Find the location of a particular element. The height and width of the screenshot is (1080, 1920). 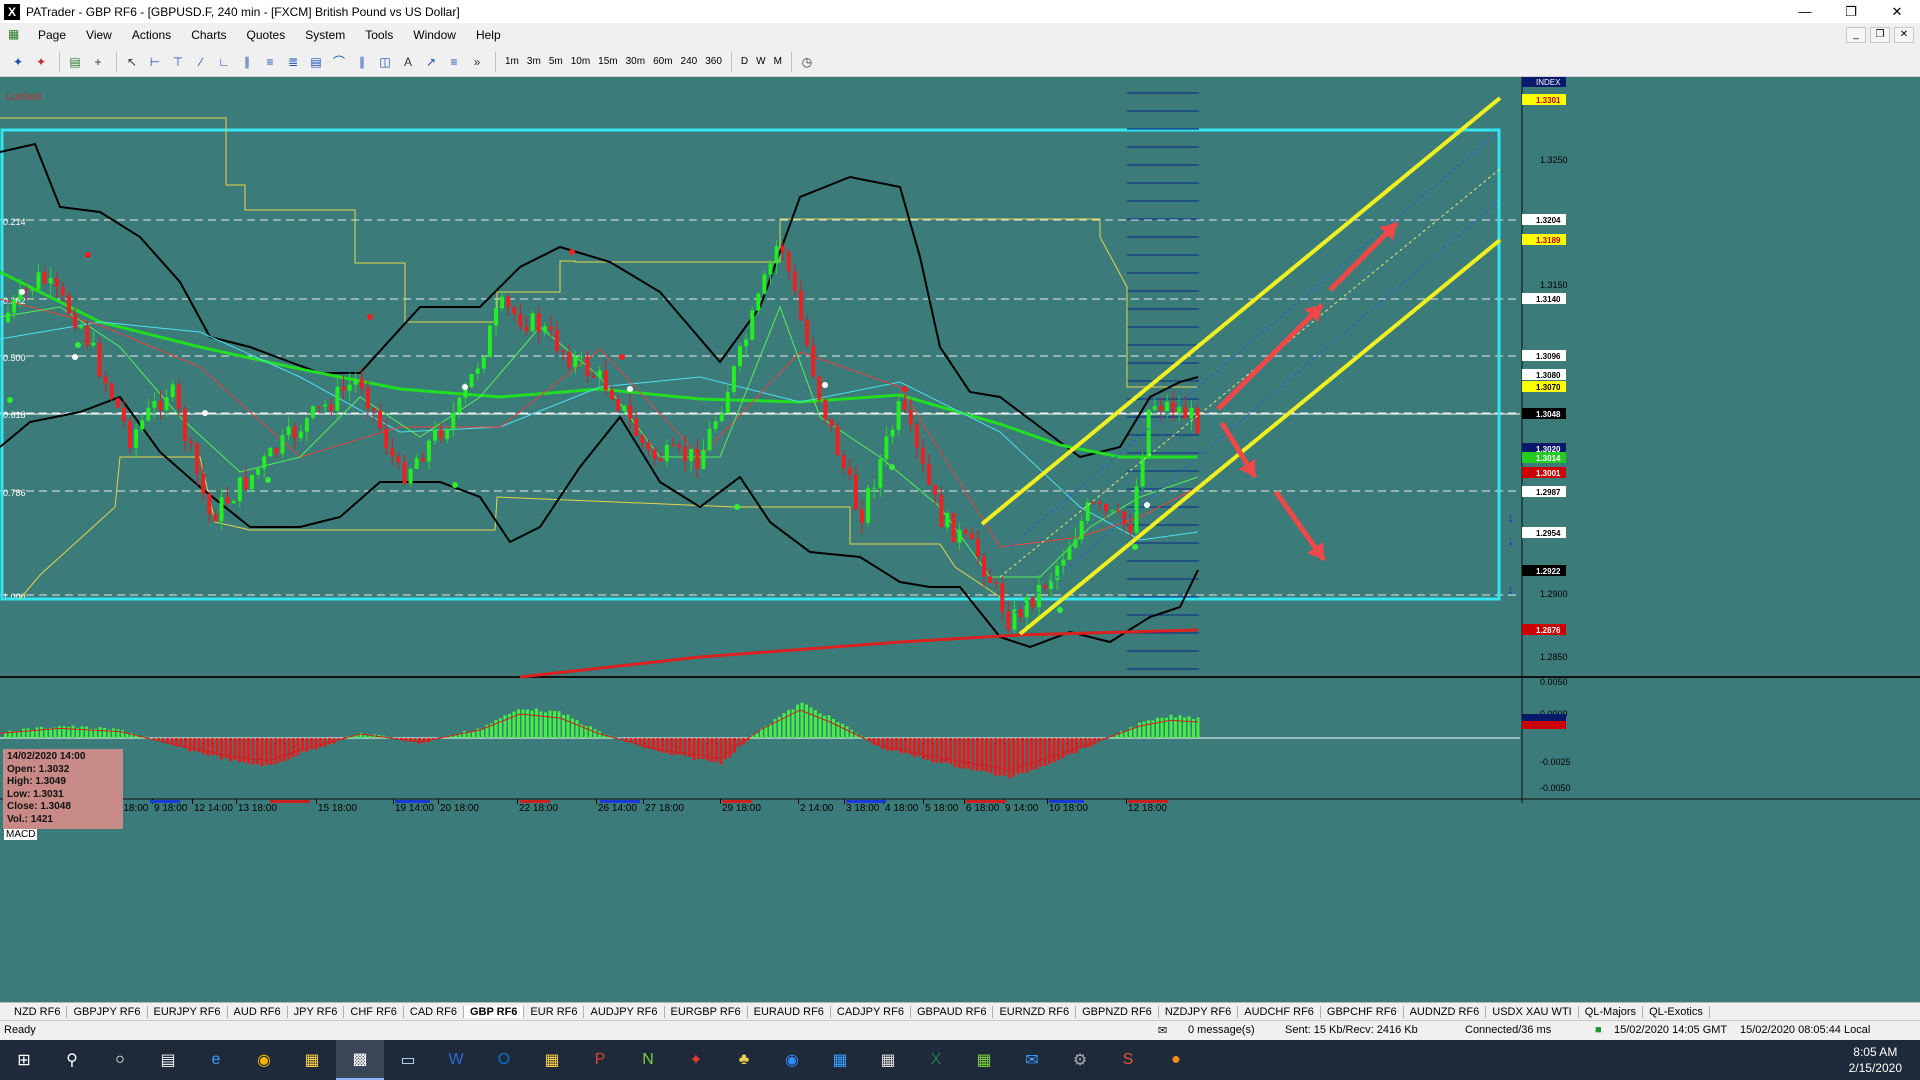

mdi-restore-icon: ❐ is located at coordinates (1880, 35).